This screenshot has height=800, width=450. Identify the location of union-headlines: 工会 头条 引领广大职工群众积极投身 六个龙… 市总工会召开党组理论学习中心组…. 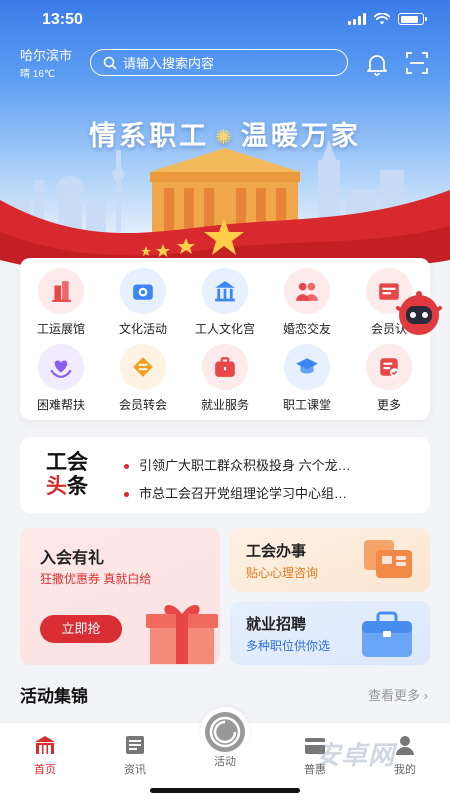
(225, 475).